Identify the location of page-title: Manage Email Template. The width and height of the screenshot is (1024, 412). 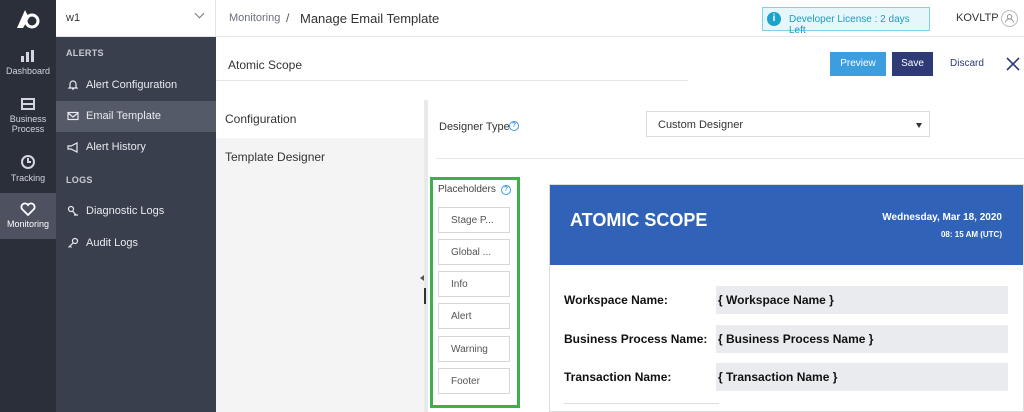
(370, 18).